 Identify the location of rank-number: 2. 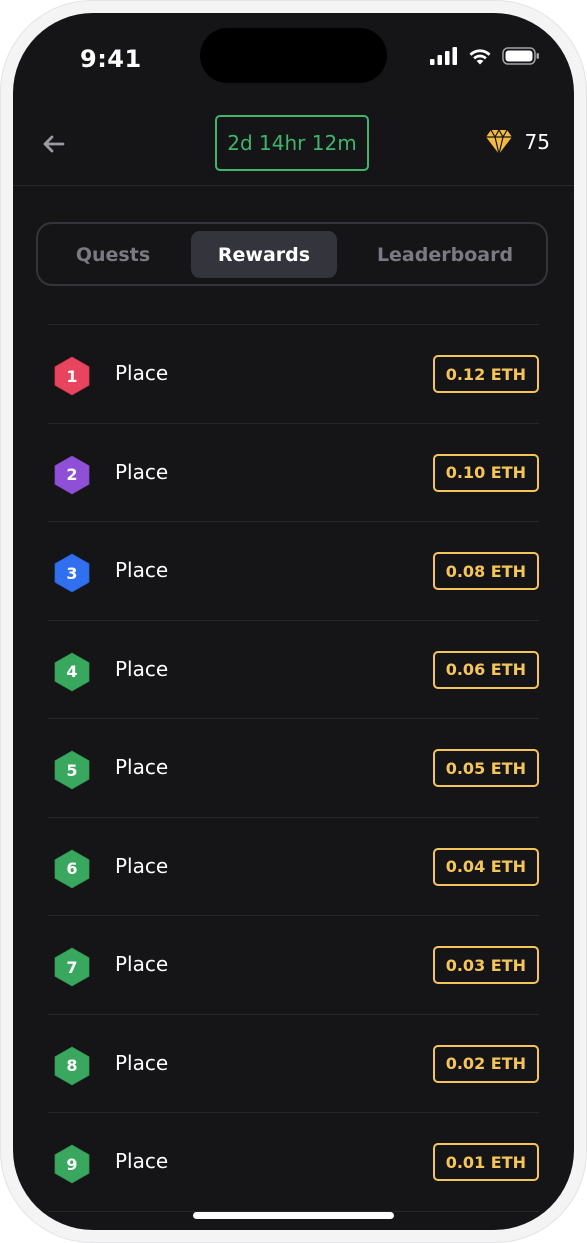
(72, 474).